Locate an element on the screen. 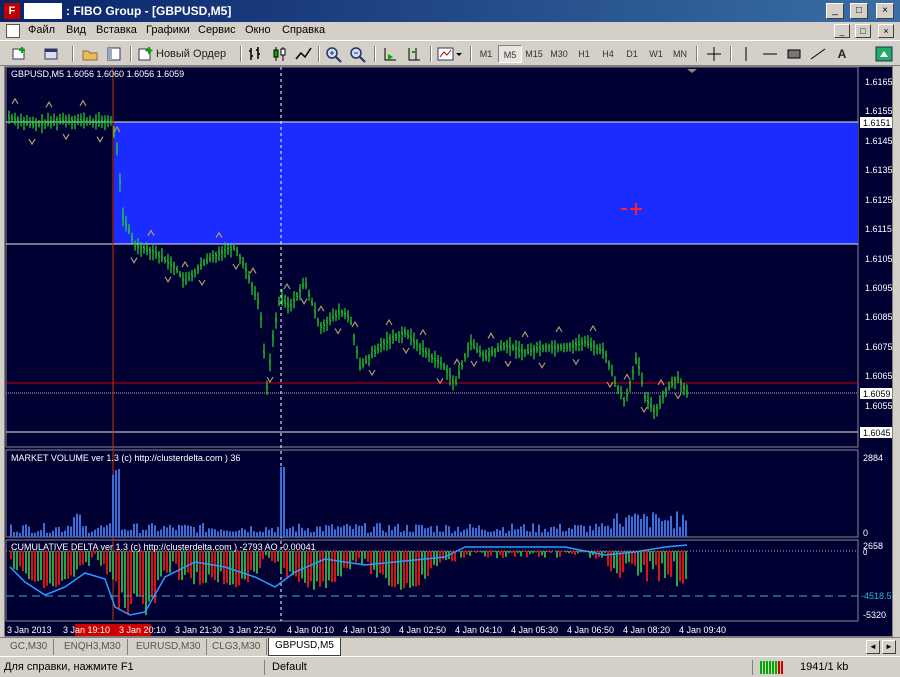 The height and width of the screenshot is (677, 900). text-tool-button: A is located at coordinates (842, 54).